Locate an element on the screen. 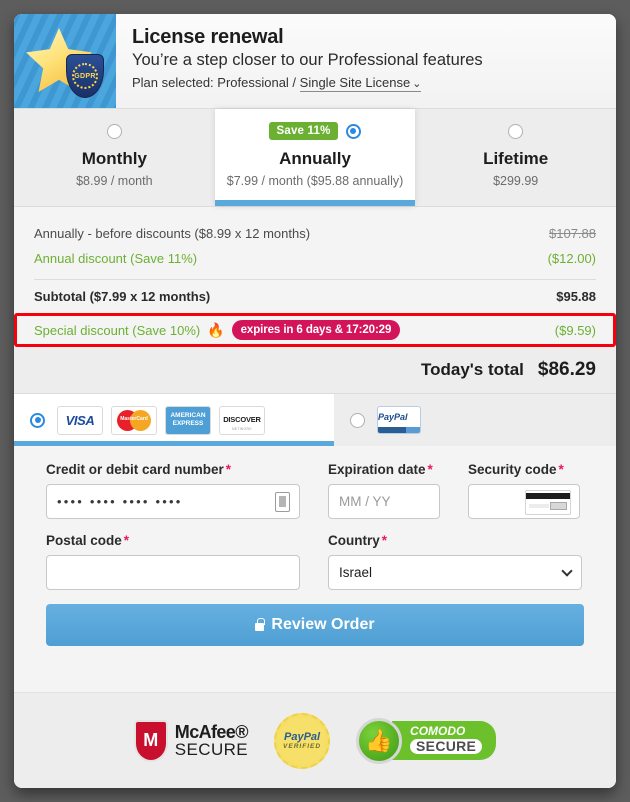 Image resolution: width=630 pixels, height=802 pixels. mcafee-text: McAfee® SECURE is located at coordinates (211, 741).